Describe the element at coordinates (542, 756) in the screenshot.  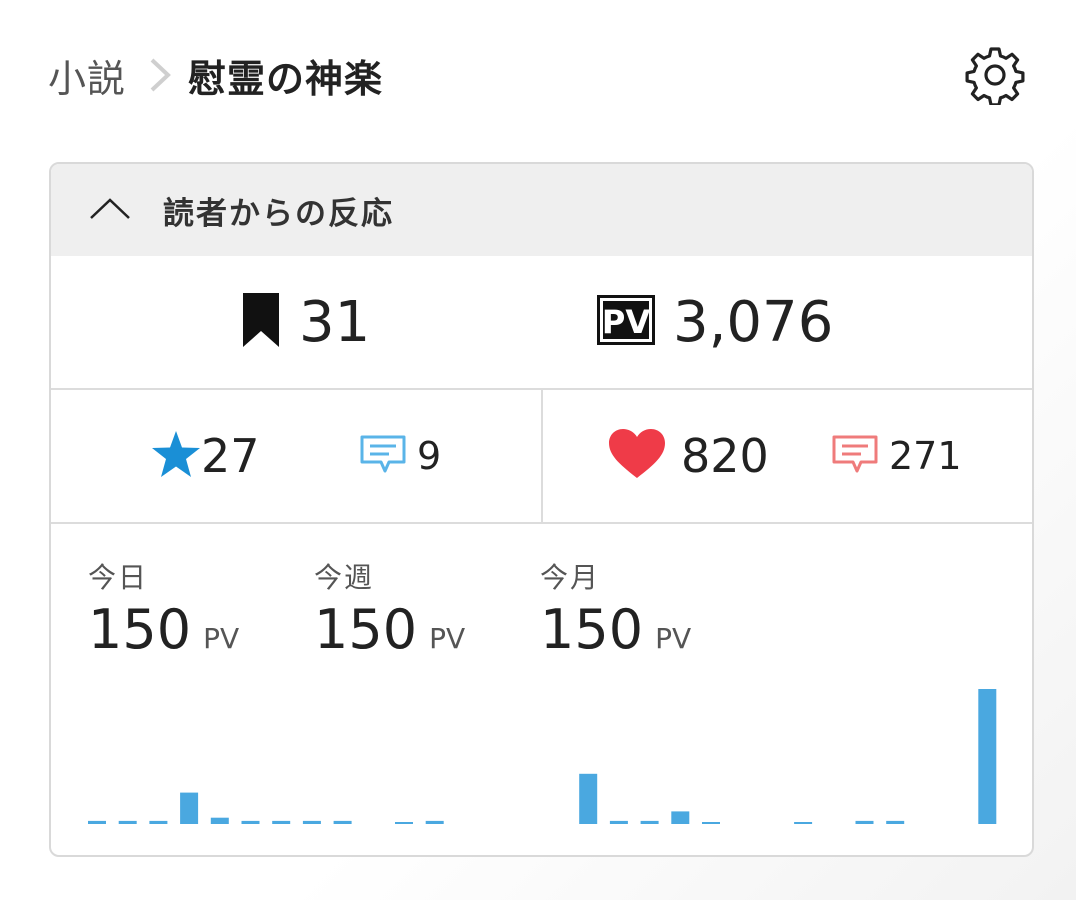
I see `pv-bar-chart` at that location.